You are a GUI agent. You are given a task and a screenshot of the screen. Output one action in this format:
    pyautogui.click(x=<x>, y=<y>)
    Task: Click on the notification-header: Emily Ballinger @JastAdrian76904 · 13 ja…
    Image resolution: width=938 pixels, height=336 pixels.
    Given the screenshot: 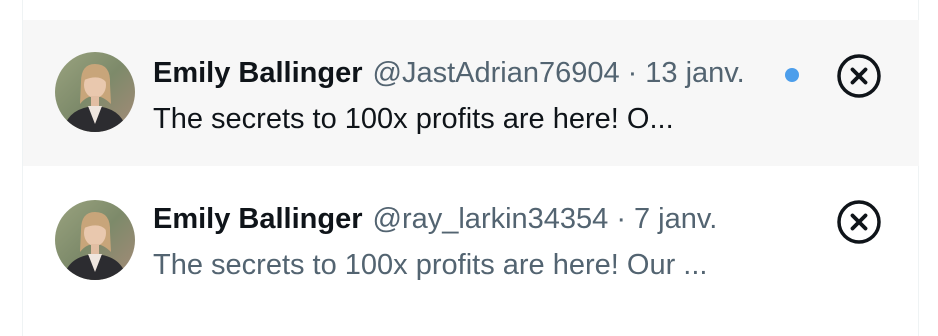 What is the action you would take?
    pyautogui.click(x=476, y=73)
    